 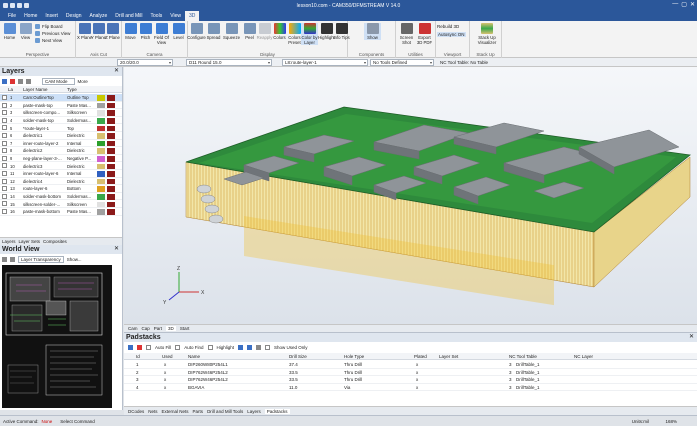 What do you see at coordinates (83, 81) in the screenshot?
I see `more-button: More` at bounding box center [83, 81].